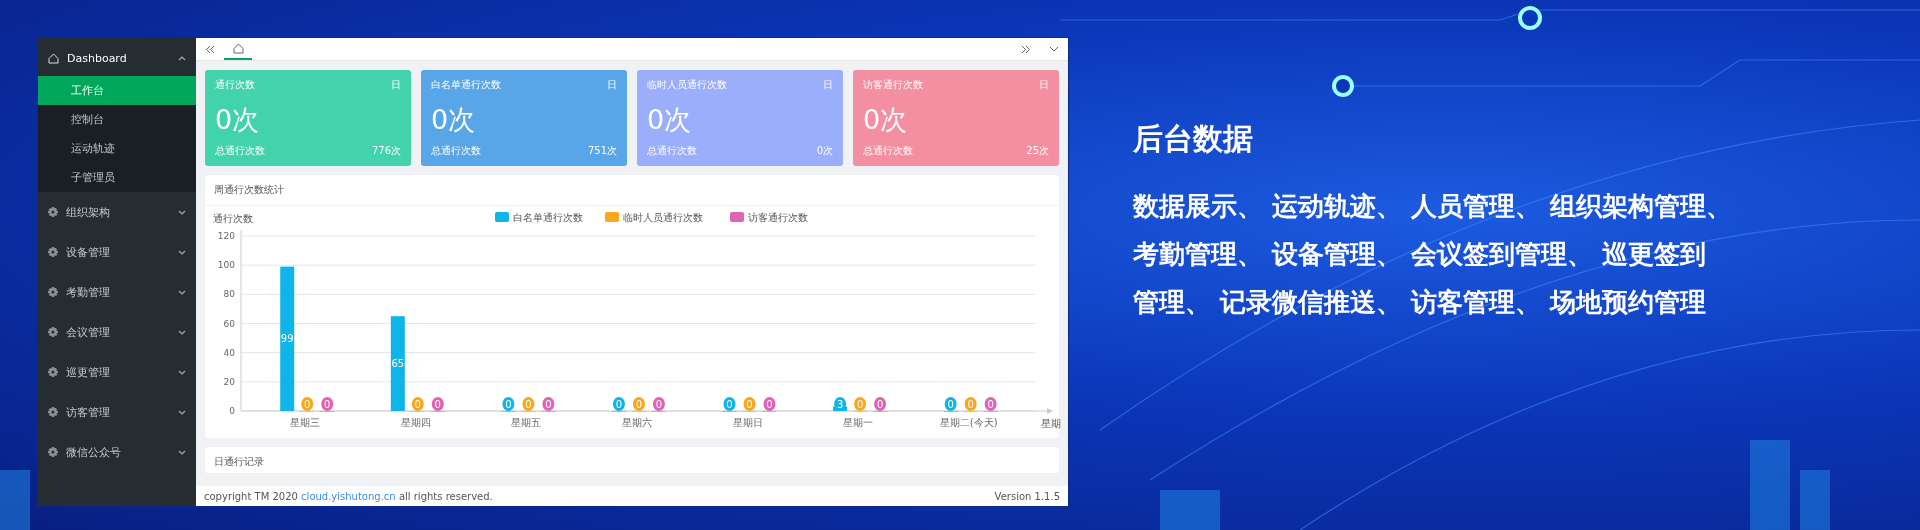 This screenshot has height=530, width=1920. I want to click on tick-label: 星期六, so click(636, 422).